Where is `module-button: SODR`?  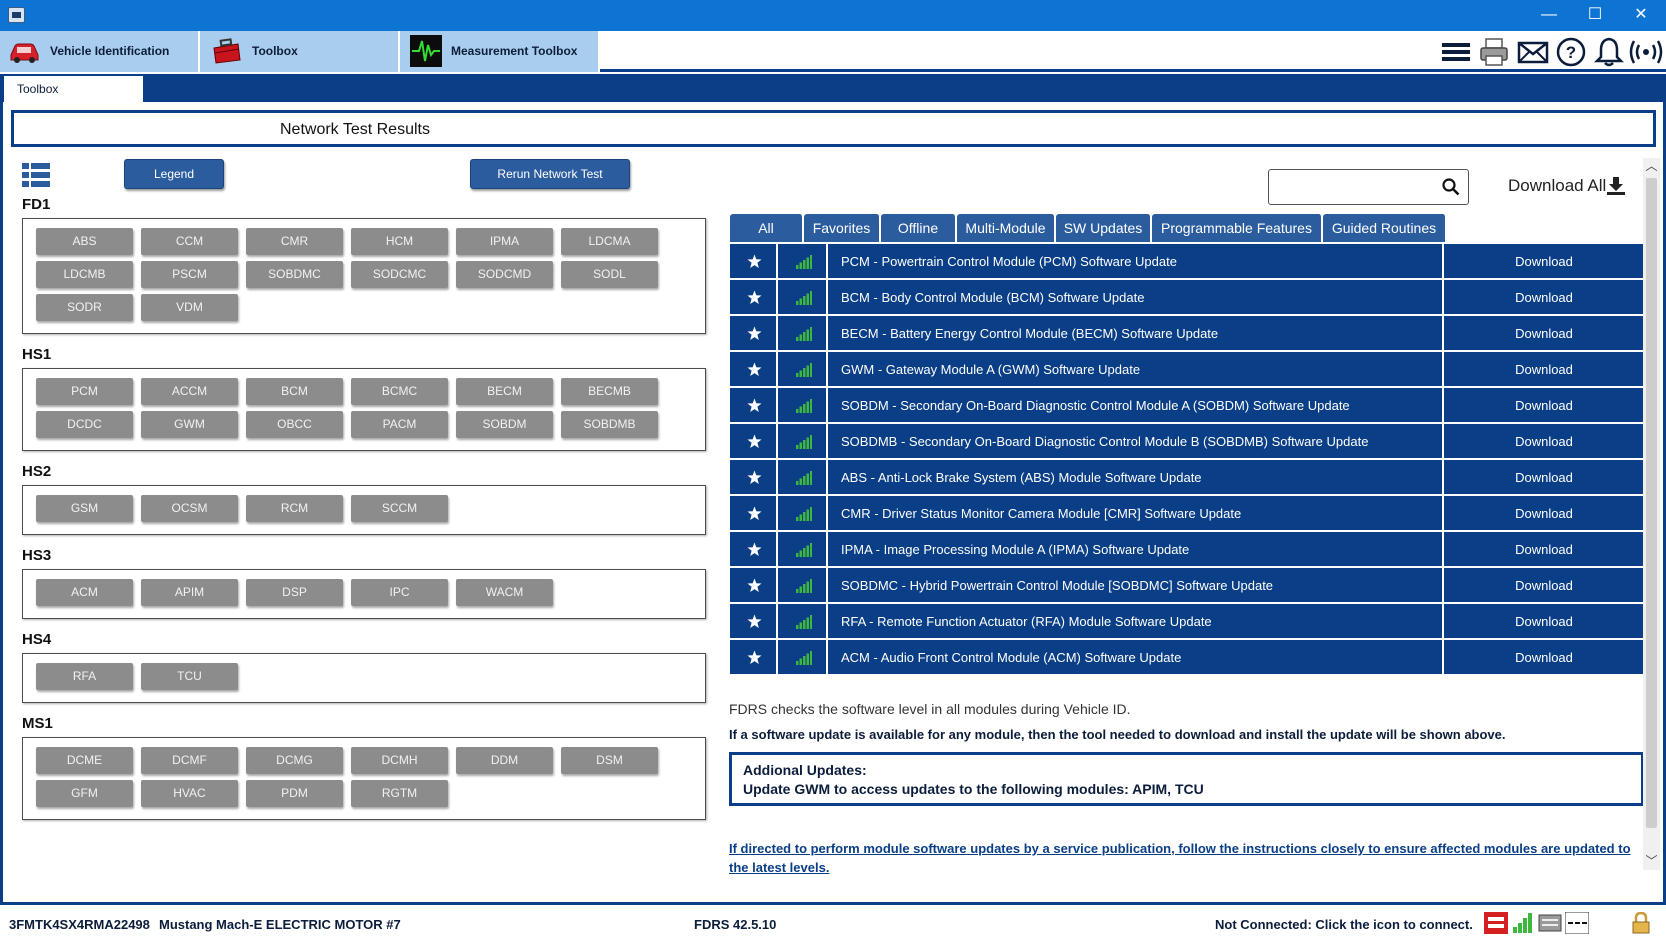 module-button: SODR is located at coordinates (84, 307).